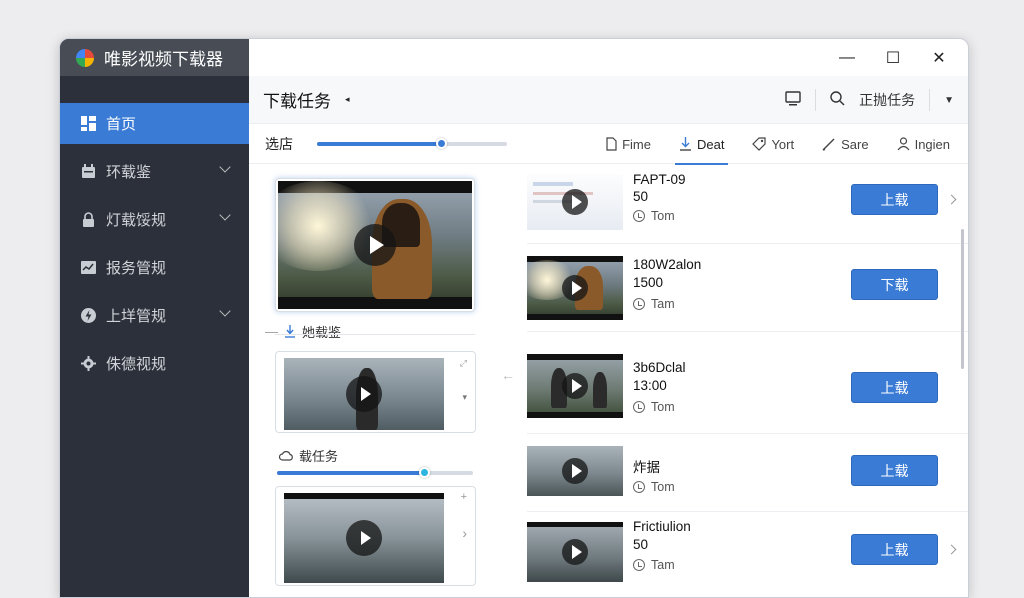 This screenshot has height=598, width=1024. I want to click on app-title-bar: 唯影视频下载器, so click(154, 57).